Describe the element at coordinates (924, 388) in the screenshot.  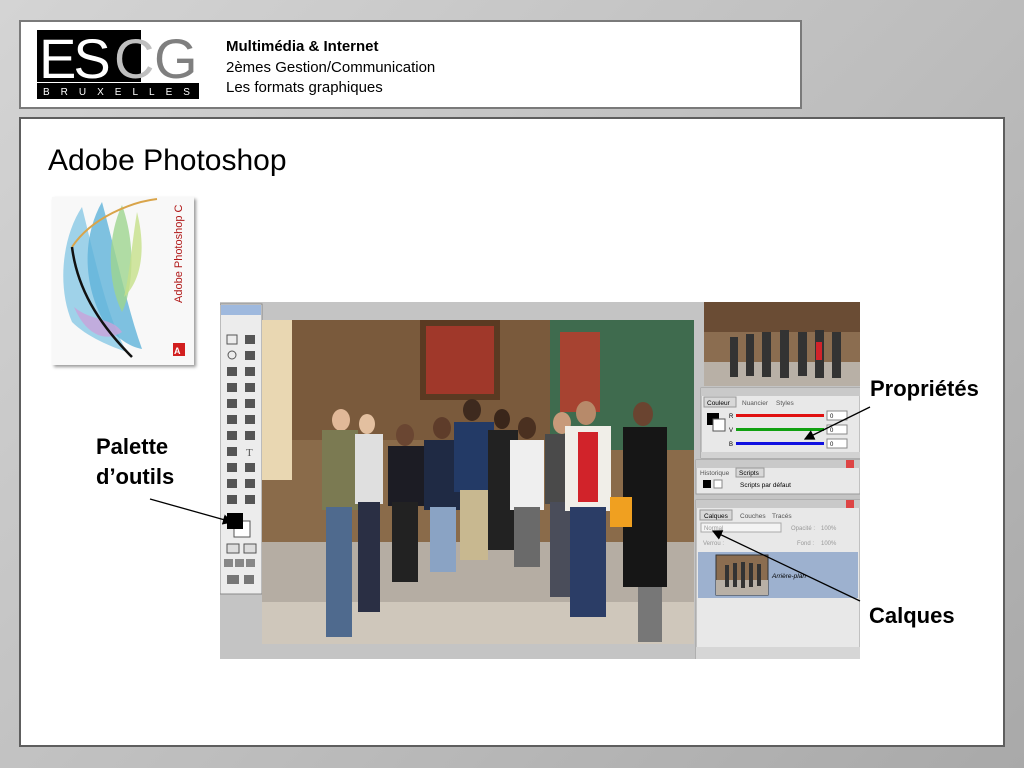
I see `properties-label: Propriétés` at that location.